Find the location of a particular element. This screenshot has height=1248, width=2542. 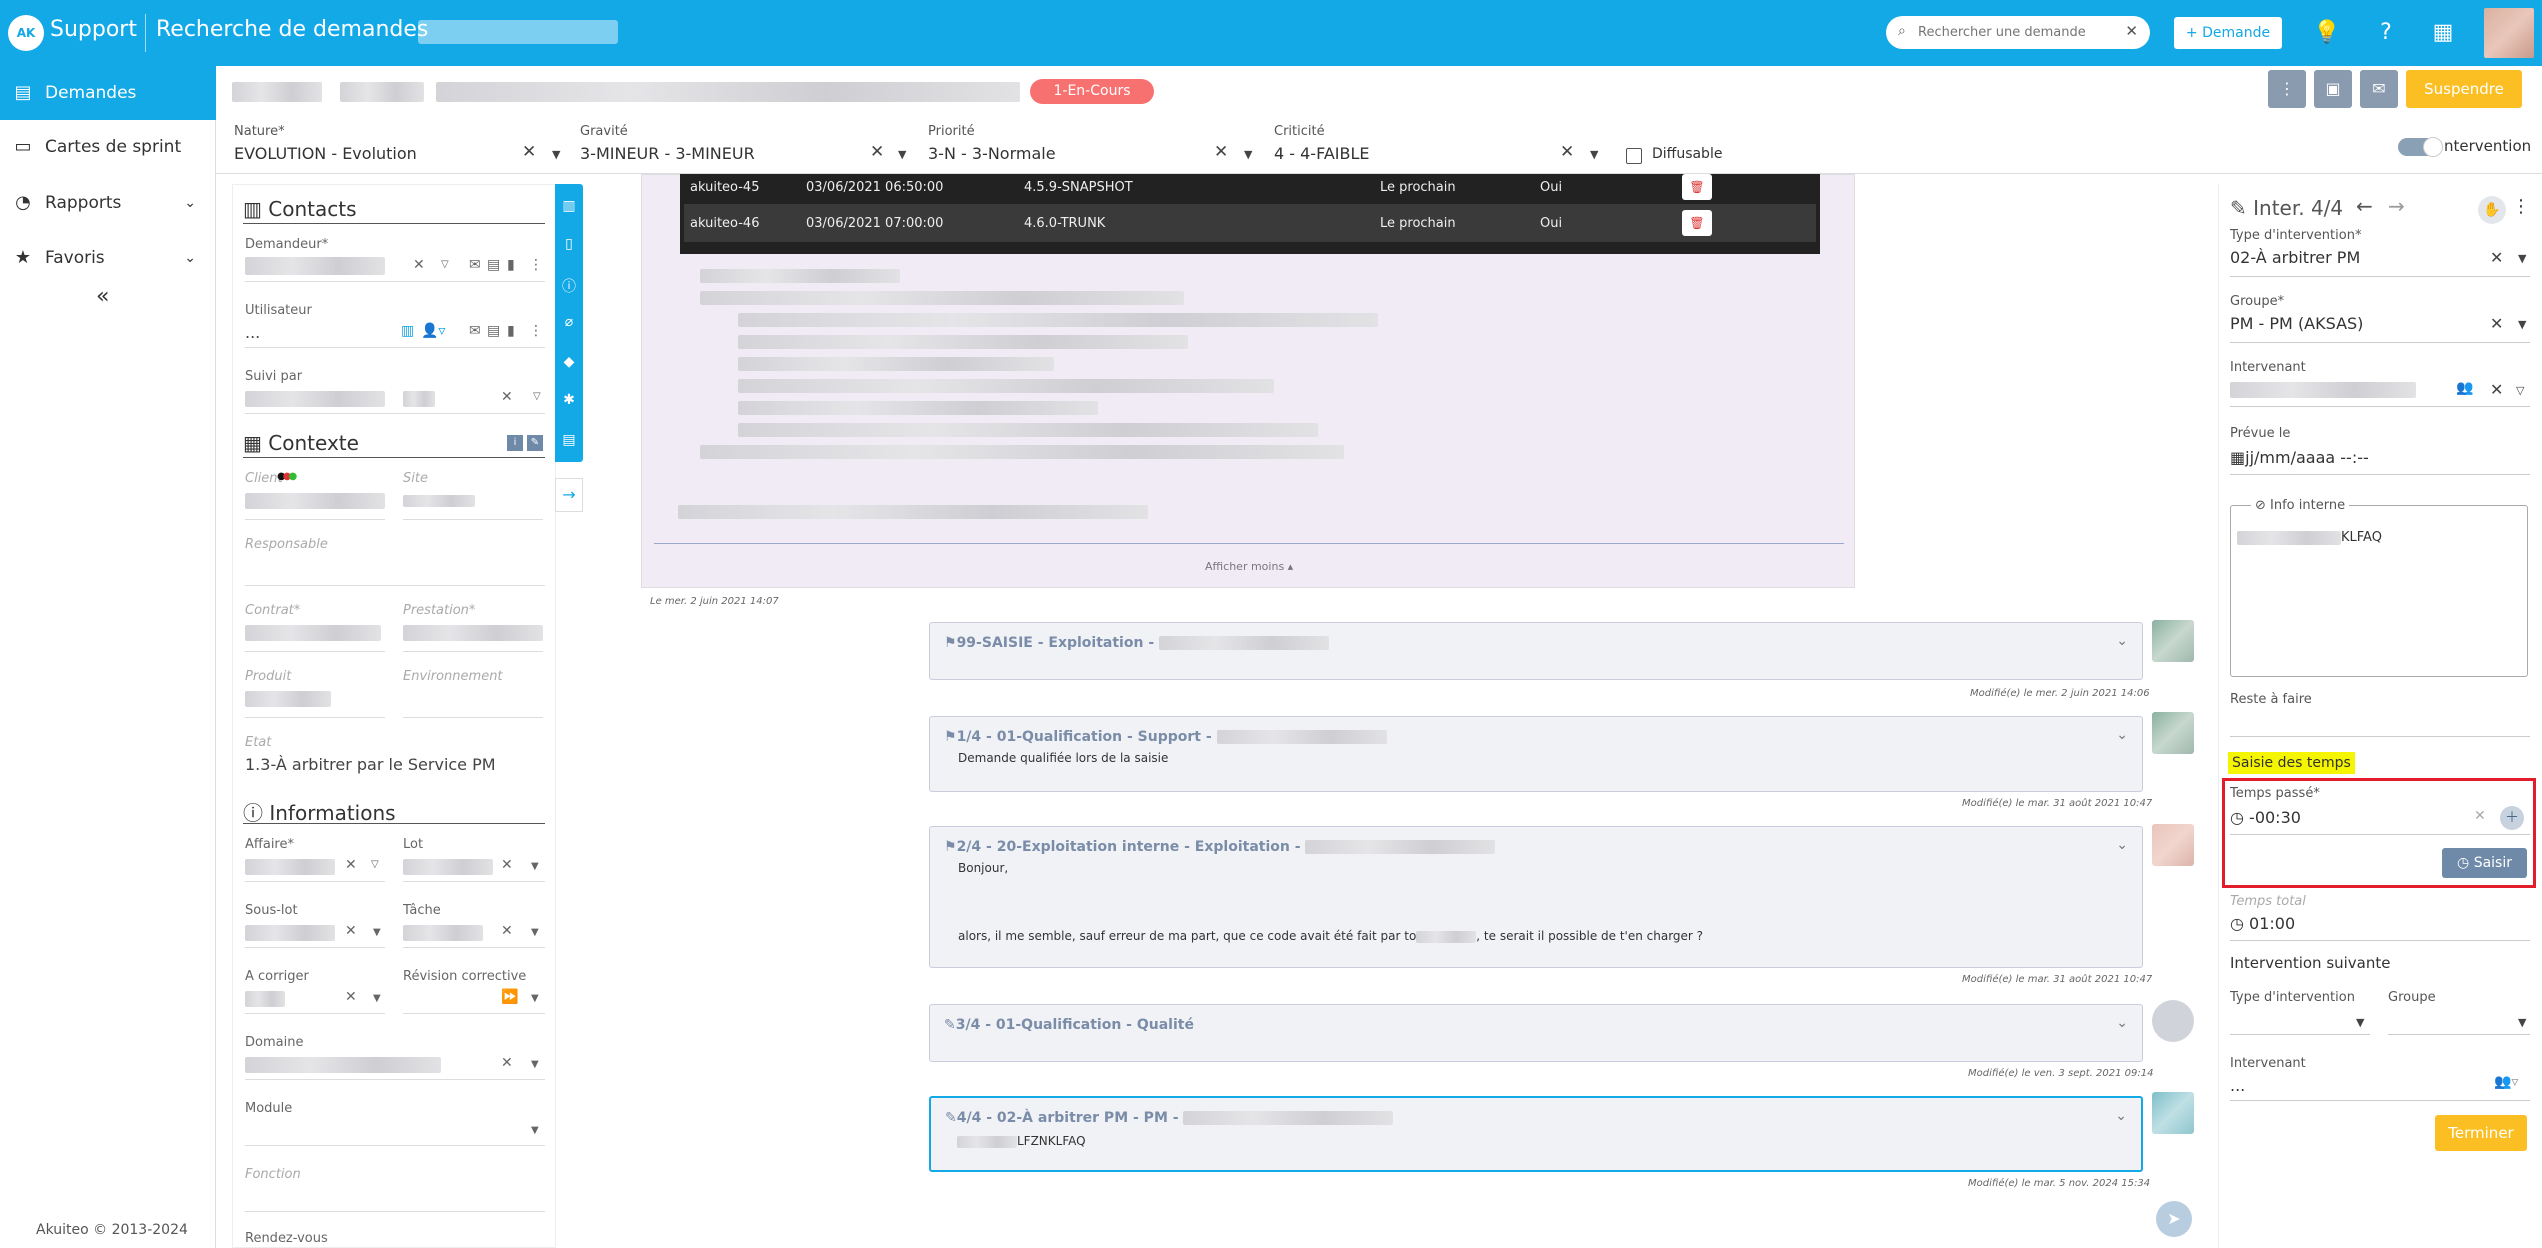

paperclip-icon: ⌀ is located at coordinates (569, 322).